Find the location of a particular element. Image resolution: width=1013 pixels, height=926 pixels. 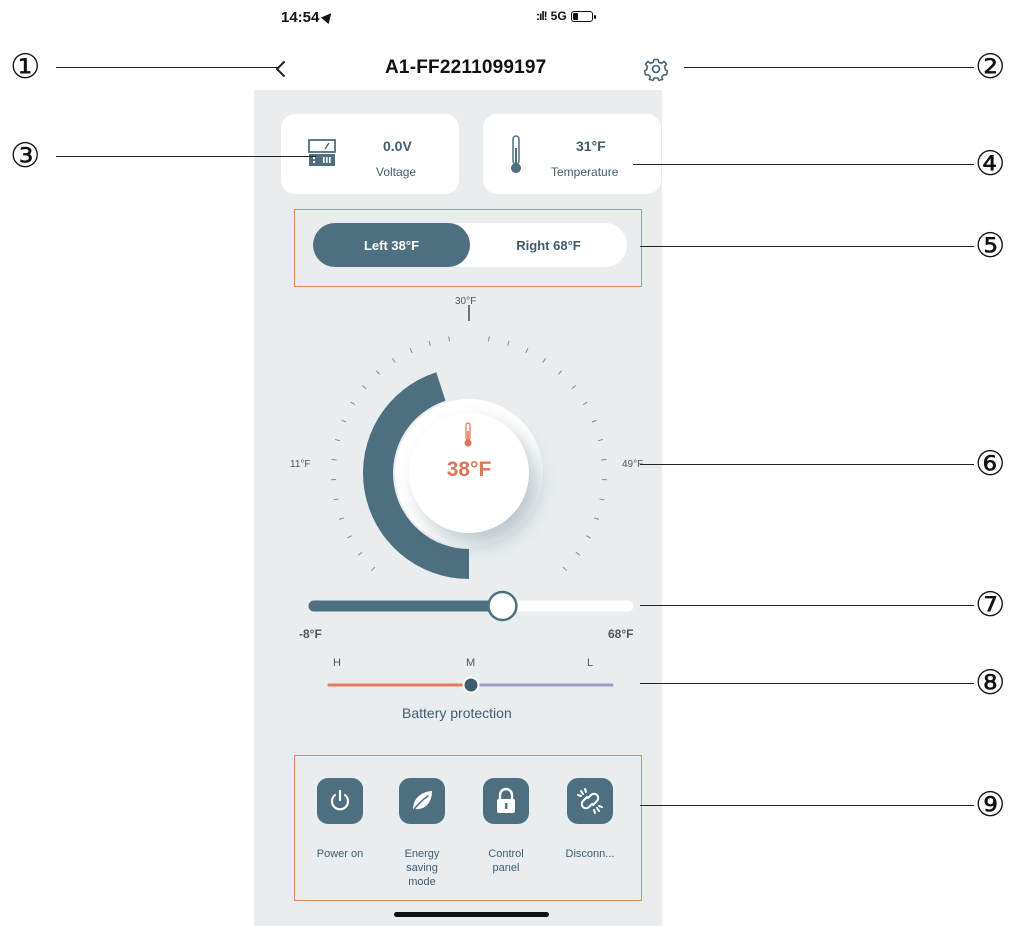

status-time: 14:54 is located at coordinates (308, 17).